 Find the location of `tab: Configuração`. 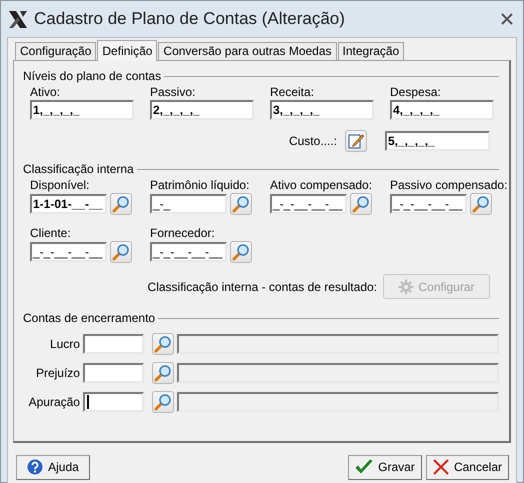

tab: Configuração is located at coordinates (55, 51).